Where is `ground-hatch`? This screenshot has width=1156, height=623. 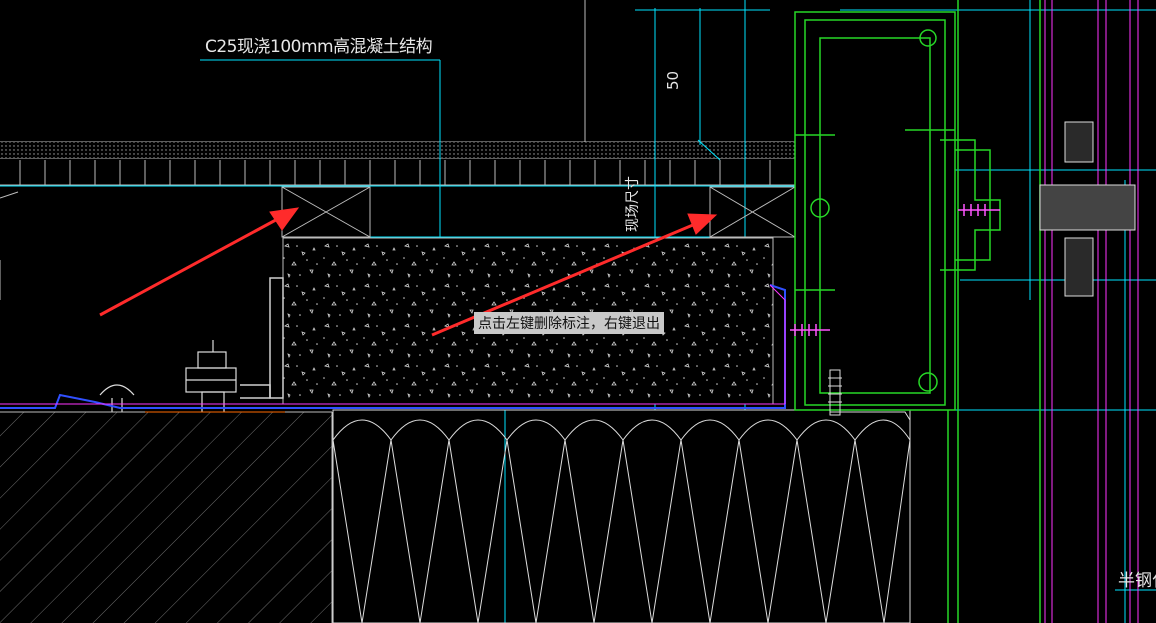 ground-hatch is located at coordinates (166, 517).